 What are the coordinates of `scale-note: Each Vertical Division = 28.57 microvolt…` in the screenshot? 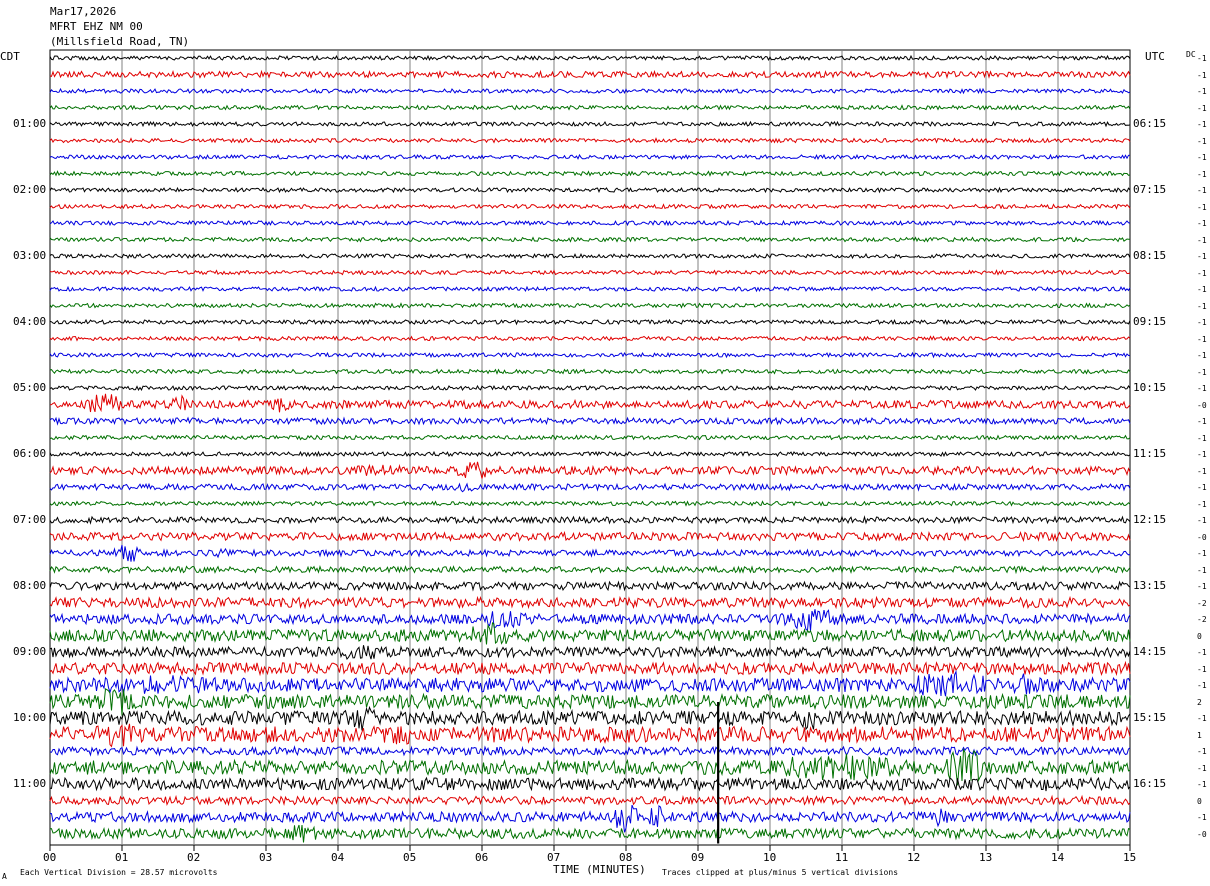 It's located at (119, 872).